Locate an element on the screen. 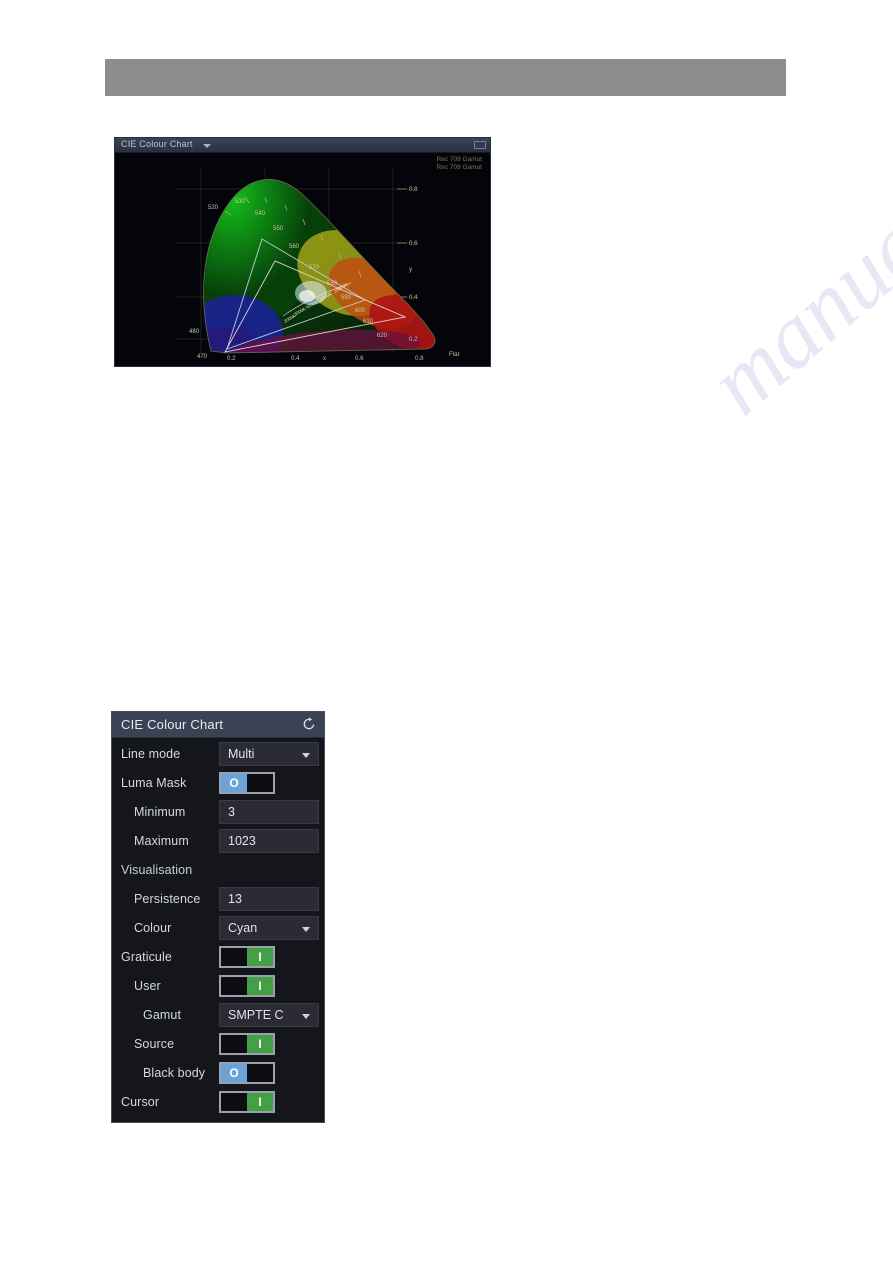 The image size is (893, 1263). page-header-banner is located at coordinates (445, 77).